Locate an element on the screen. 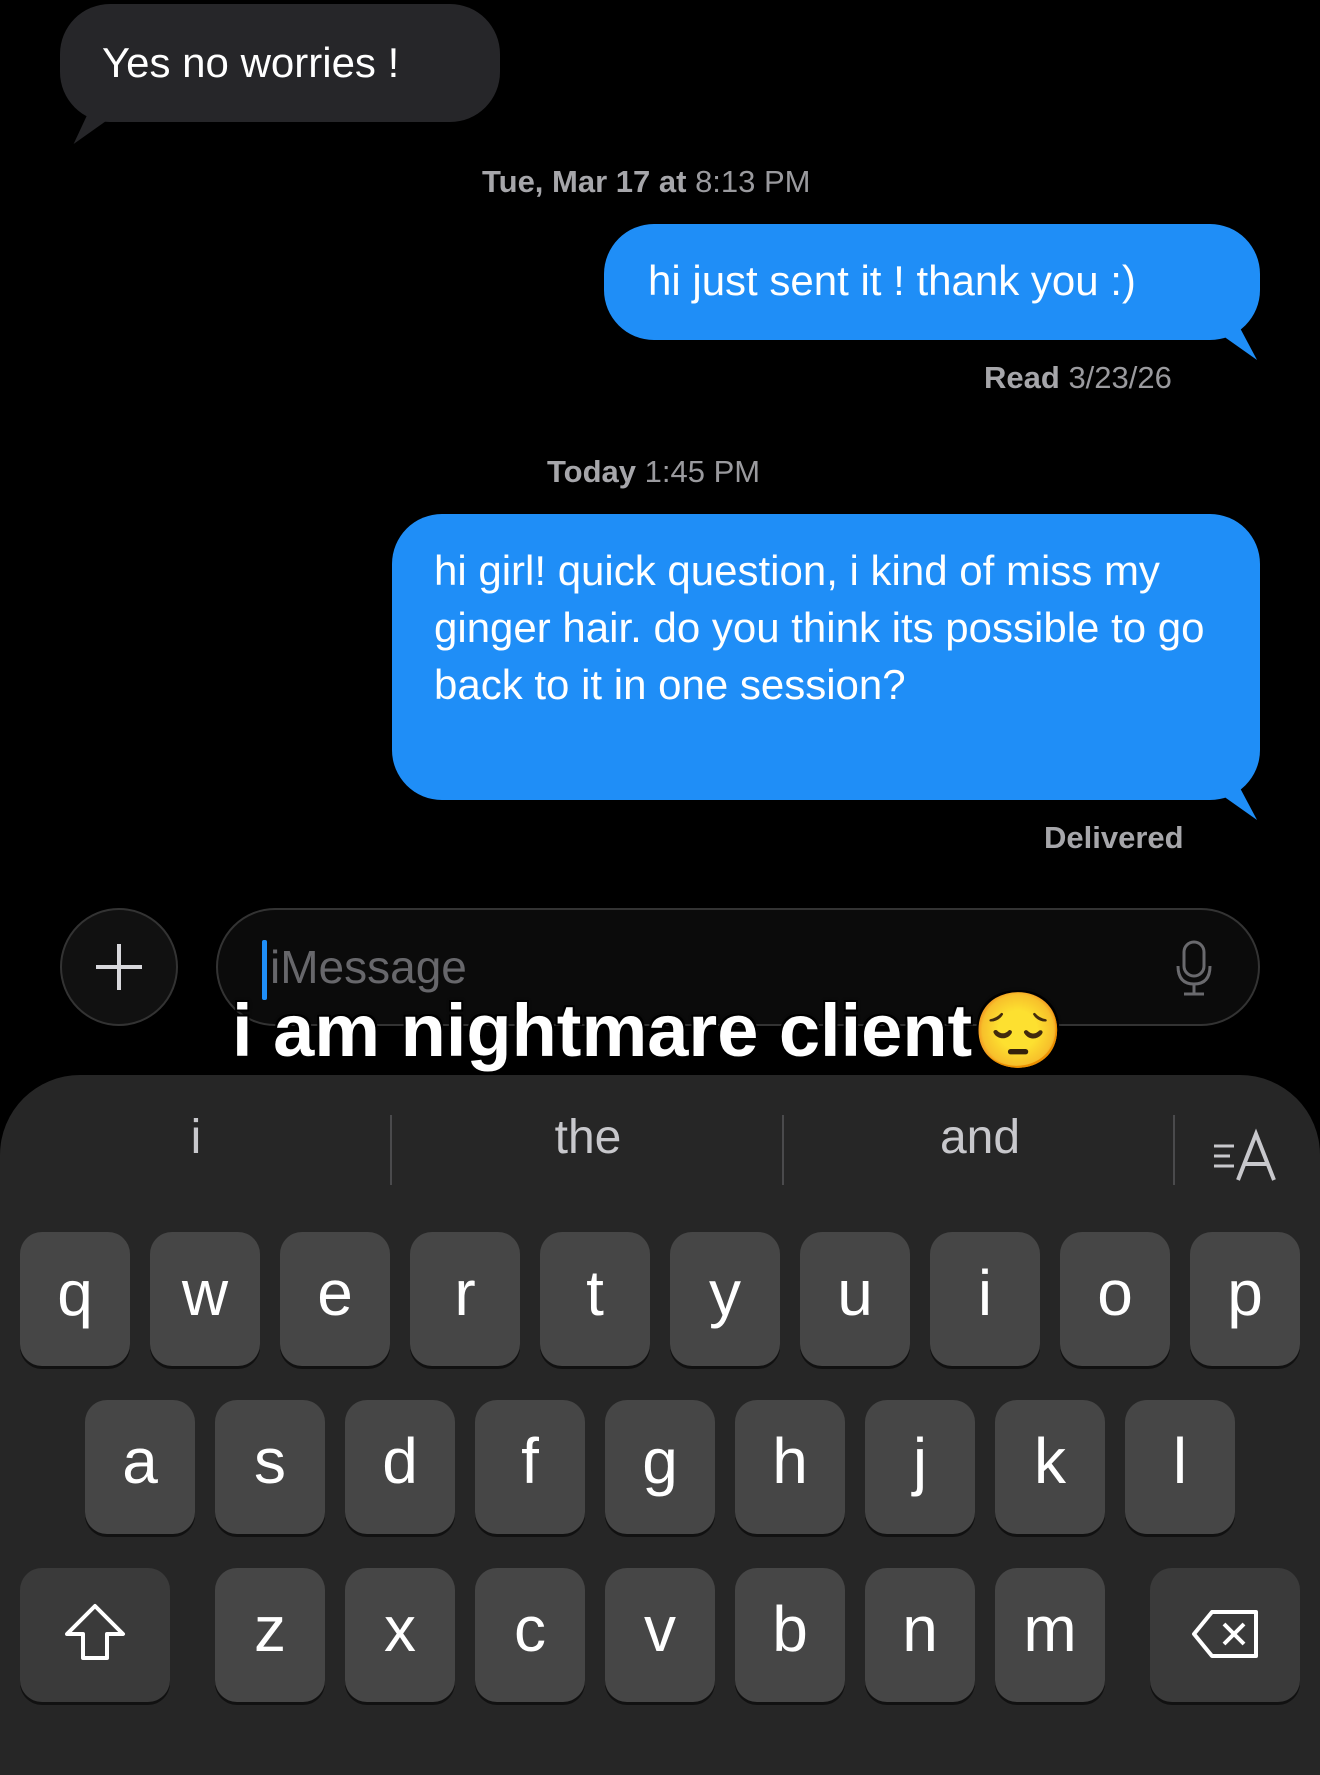  key-e: e is located at coordinates (335, 1299).